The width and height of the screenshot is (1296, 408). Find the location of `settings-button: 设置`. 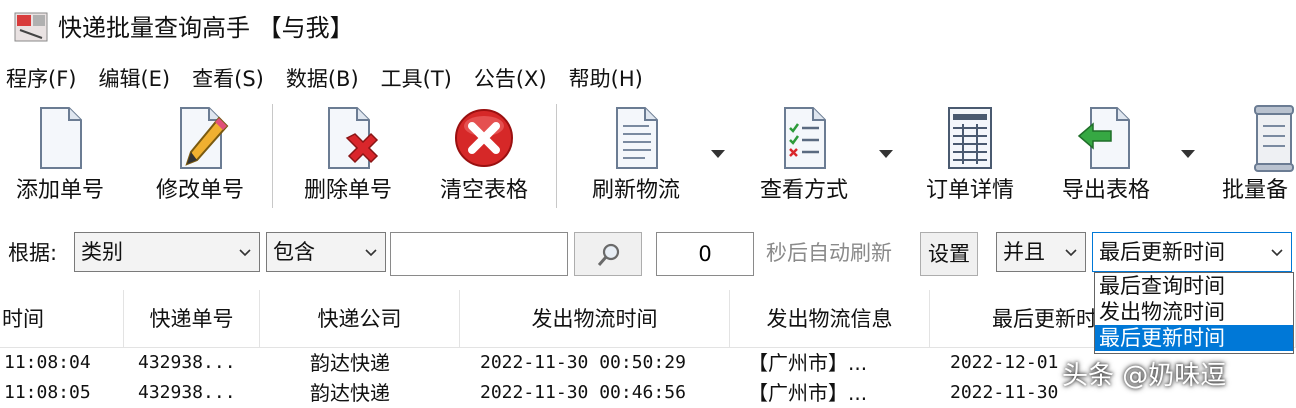

settings-button: 设置 is located at coordinates (949, 254).